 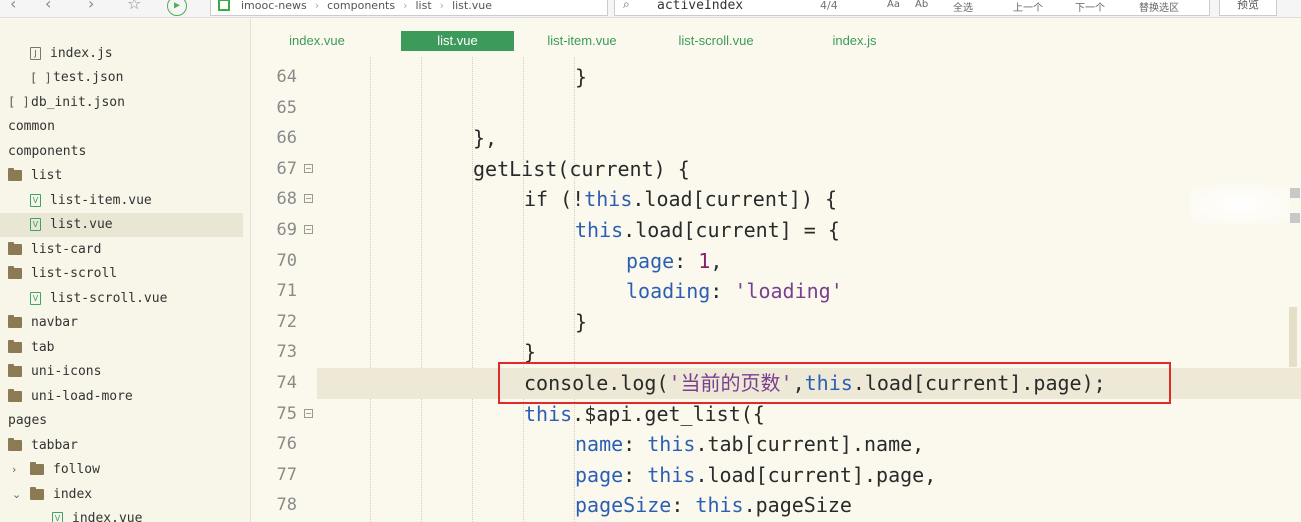 What do you see at coordinates (121, 372) in the screenshot?
I see `sidebar-item: uni-icons` at bounding box center [121, 372].